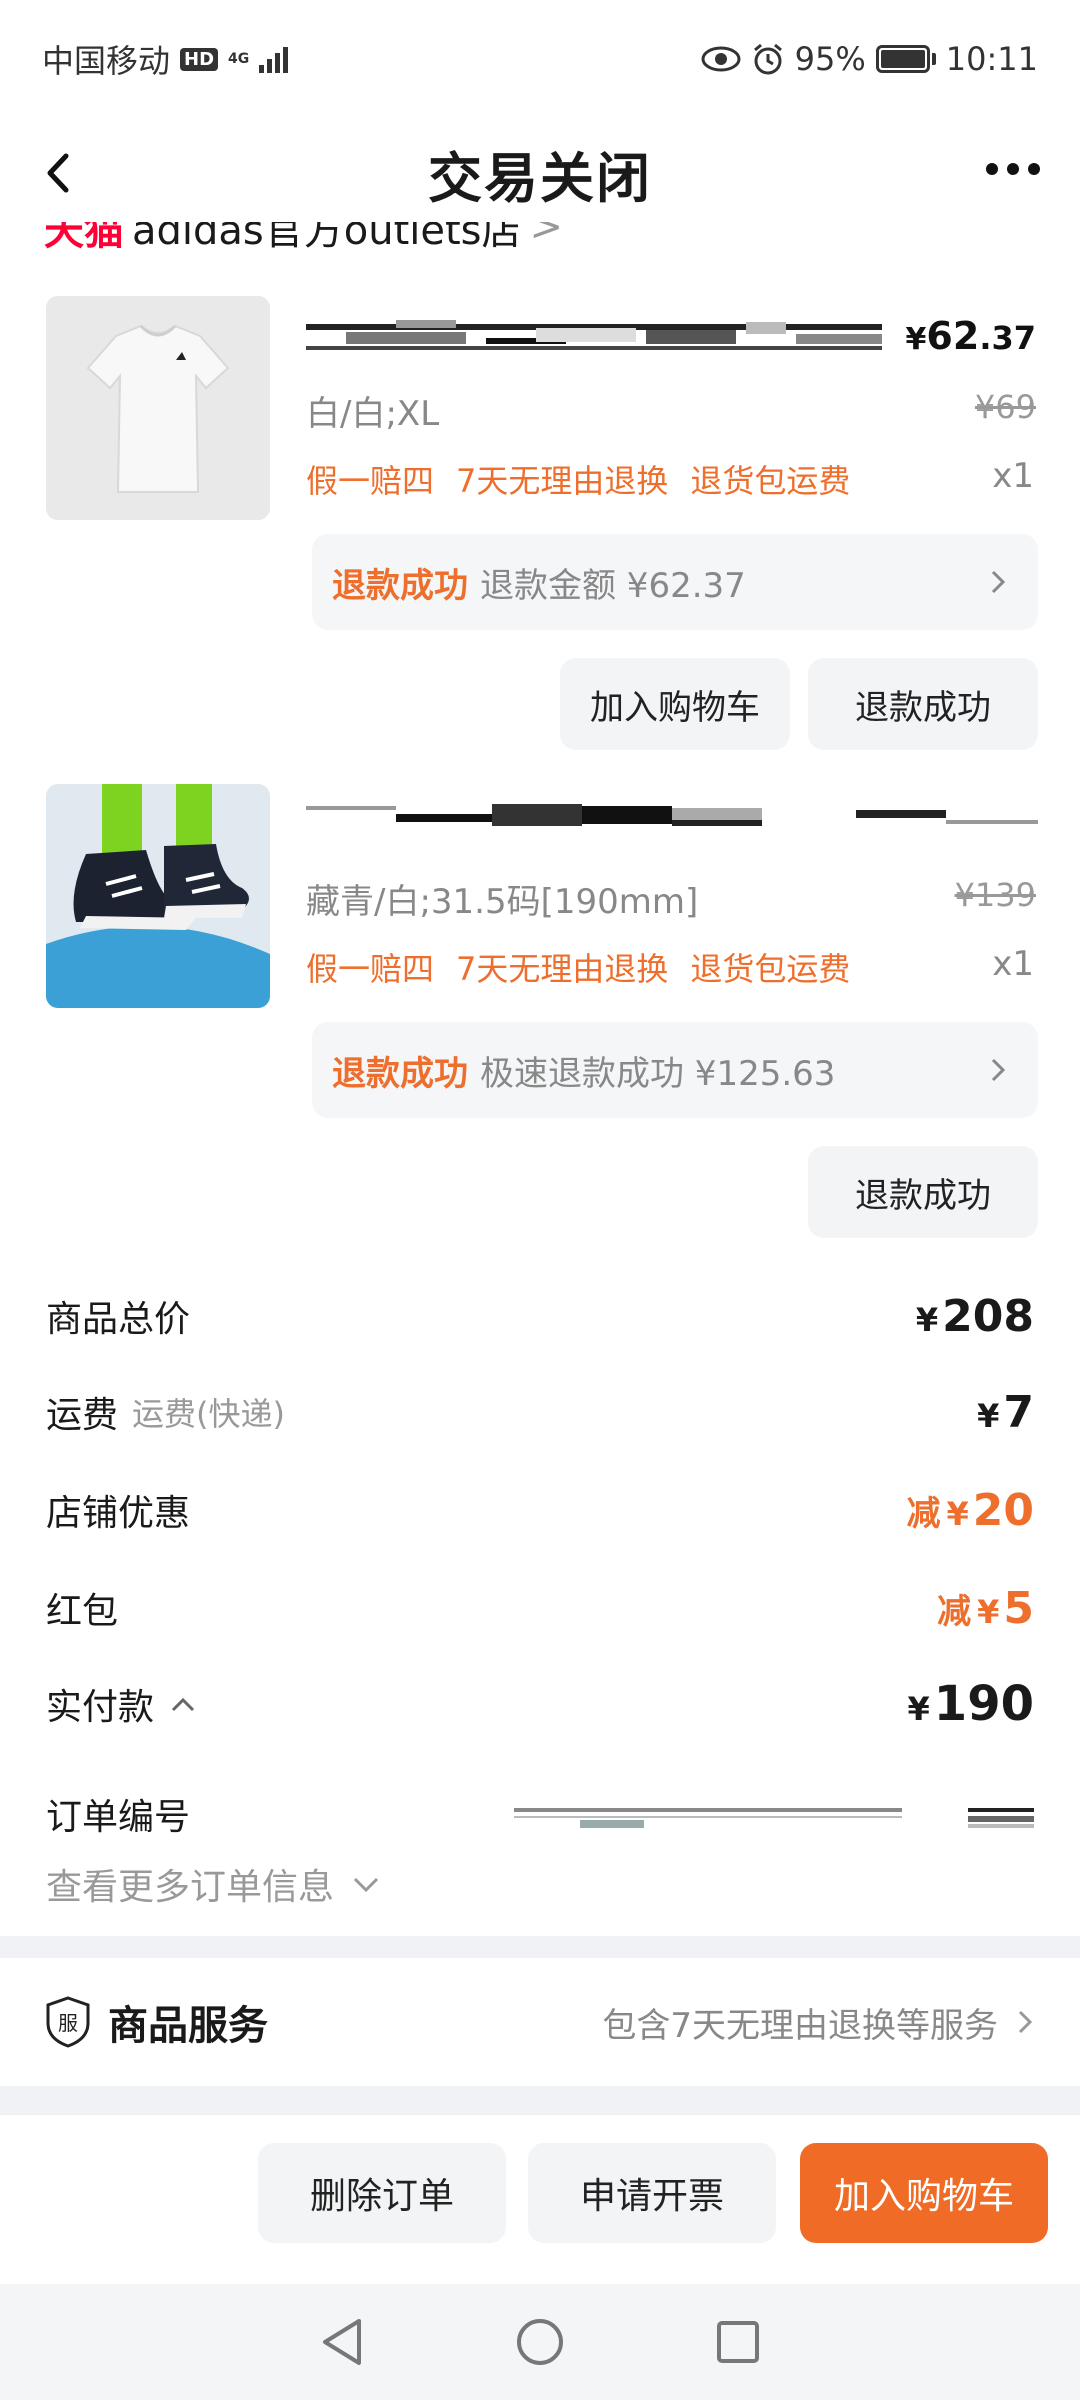 The width and height of the screenshot is (1080, 2400). I want to click on view-more-label: 查看更多订单信息, so click(190, 1887).